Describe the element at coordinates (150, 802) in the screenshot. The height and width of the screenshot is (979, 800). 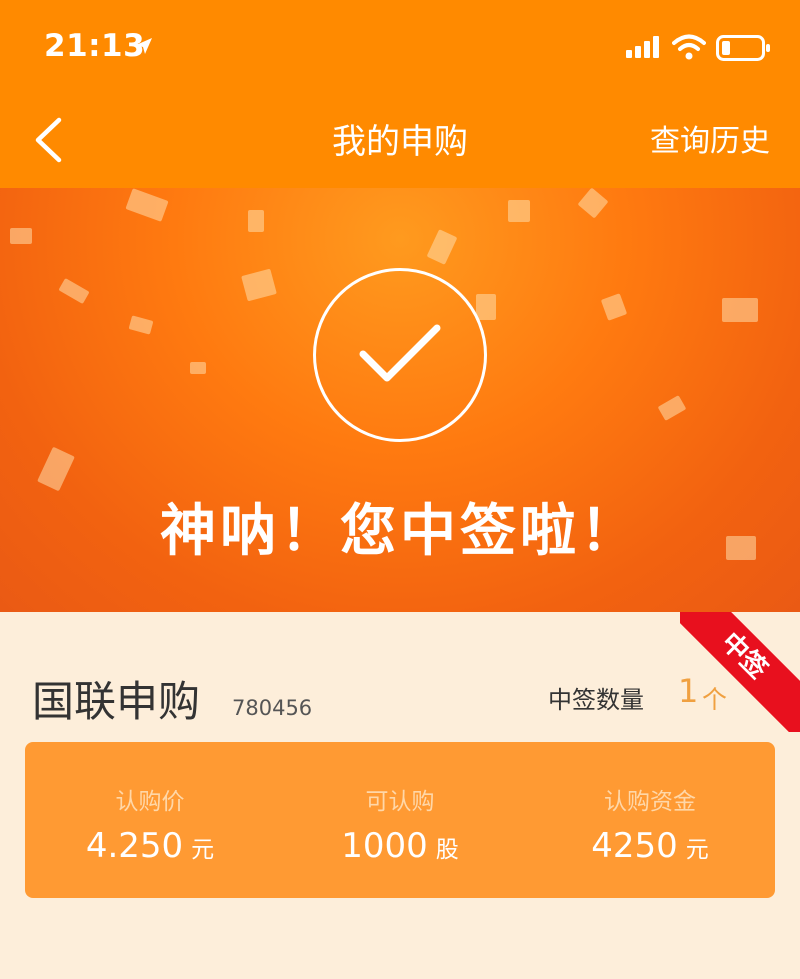
I see `summary-label: 认购价` at that location.